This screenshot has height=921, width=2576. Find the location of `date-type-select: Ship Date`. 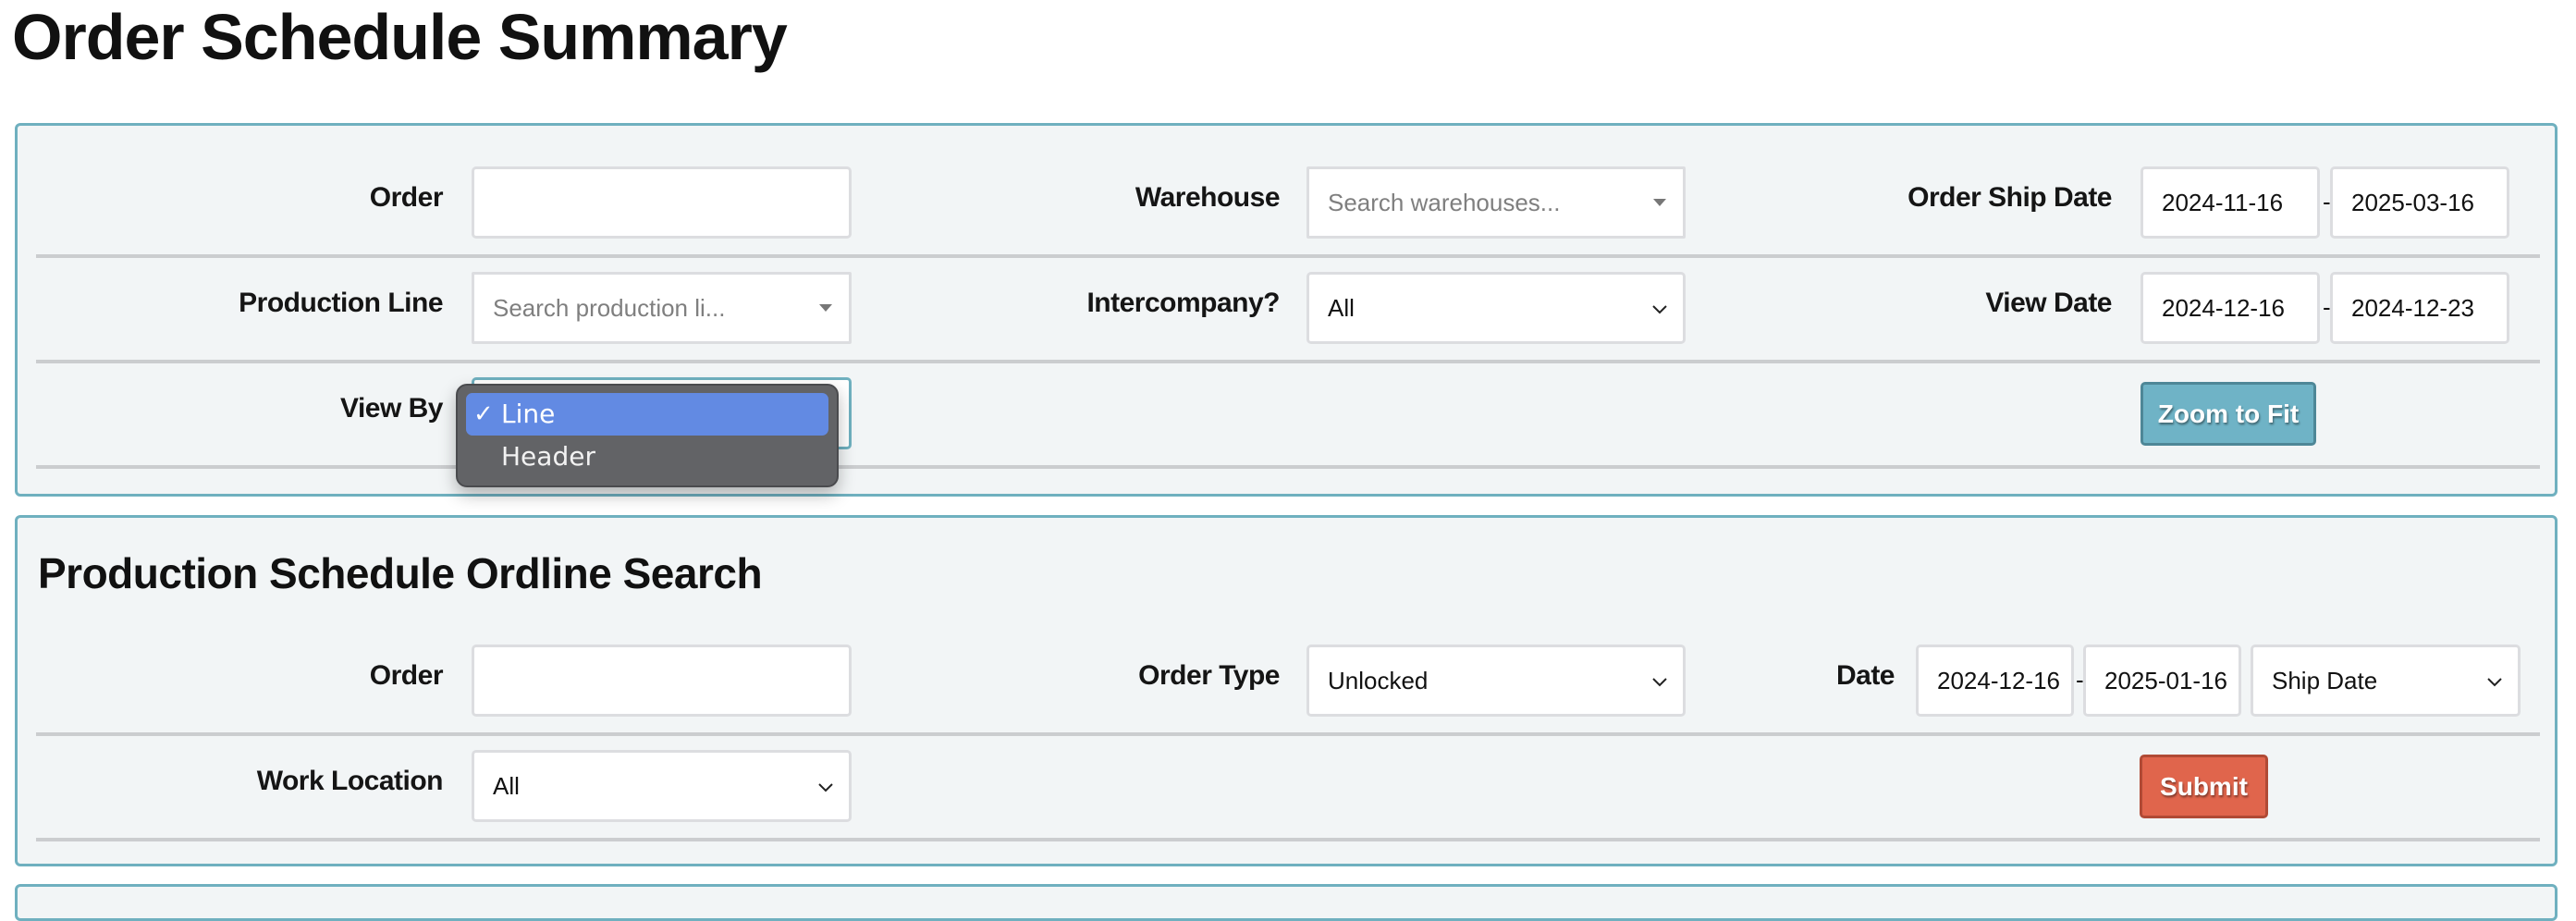

date-type-select: Ship Date is located at coordinates (2386, 681).